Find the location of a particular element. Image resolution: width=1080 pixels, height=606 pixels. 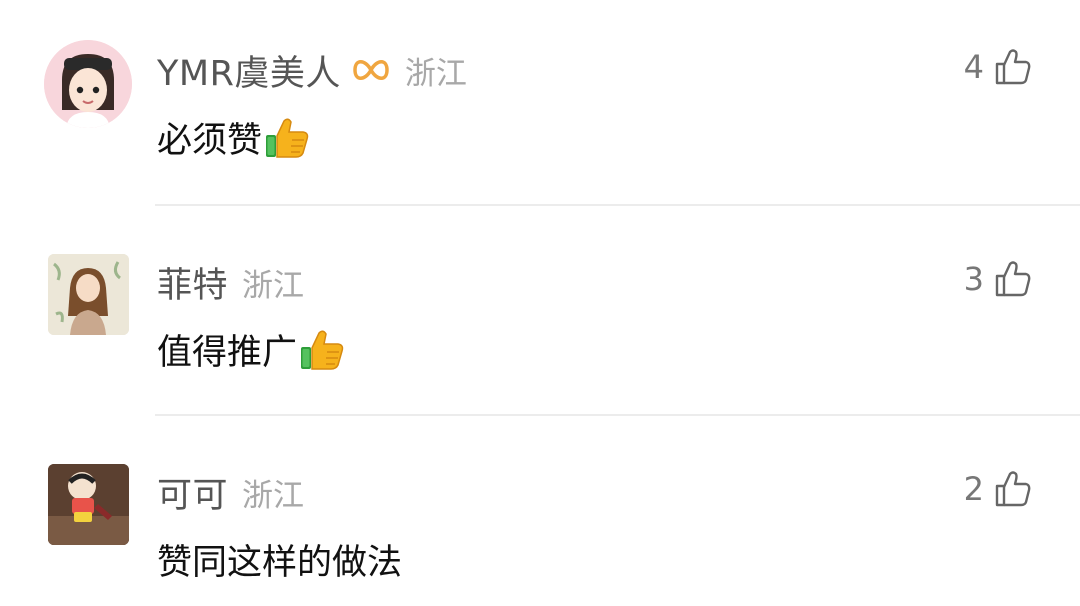

like-count: 4 is located at coordinates (973, 67).